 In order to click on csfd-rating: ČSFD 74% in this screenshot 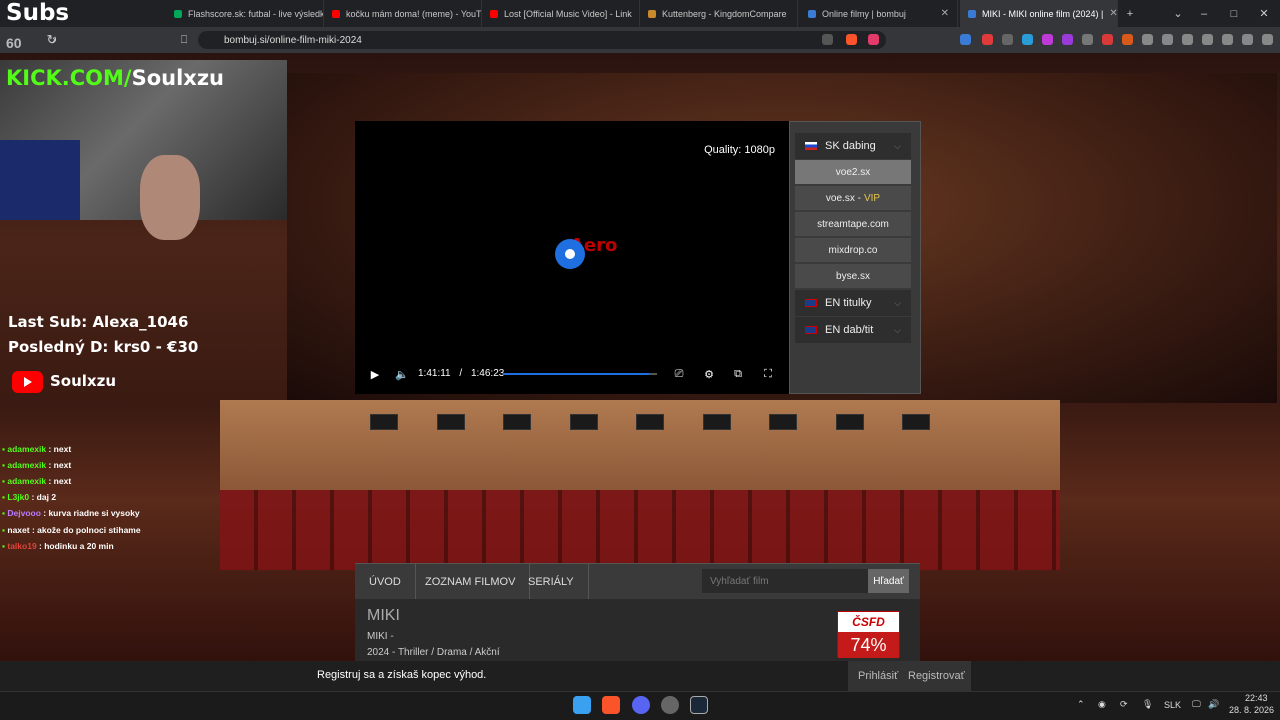, I will do `click(868, 634)`.